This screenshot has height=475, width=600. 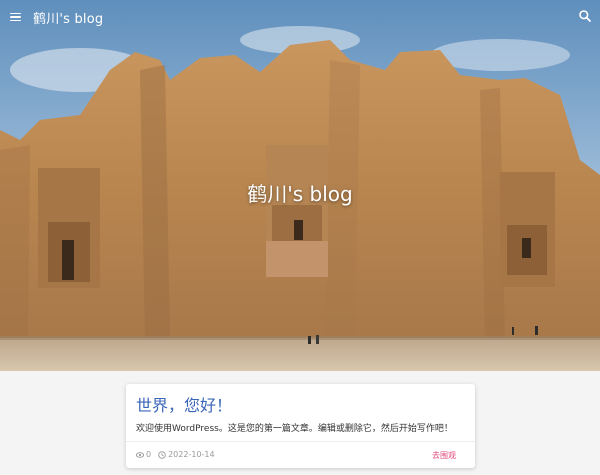 What do you see at coordinates (149, 454) in the screenshot?
I see `view-count: 0` at bounding box center [149, 454].